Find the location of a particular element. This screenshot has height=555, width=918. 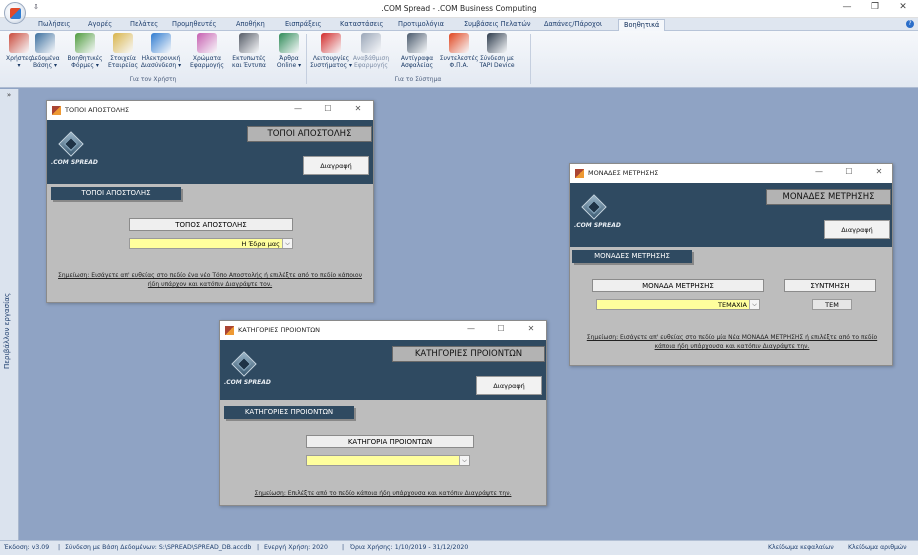

tab-warehouse: Αποθήκη is located at coordinates (250, 25).